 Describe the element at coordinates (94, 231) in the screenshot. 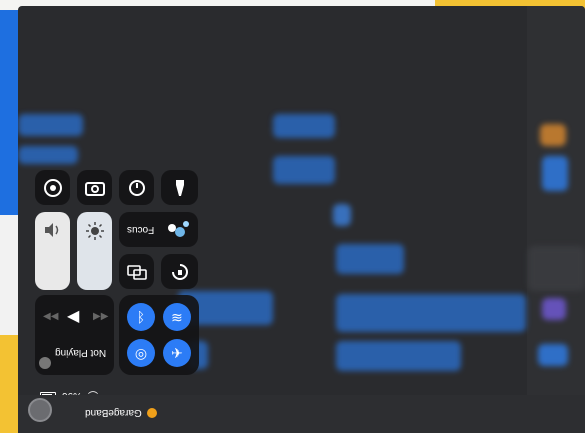

I see `brightness-icon` at that location.